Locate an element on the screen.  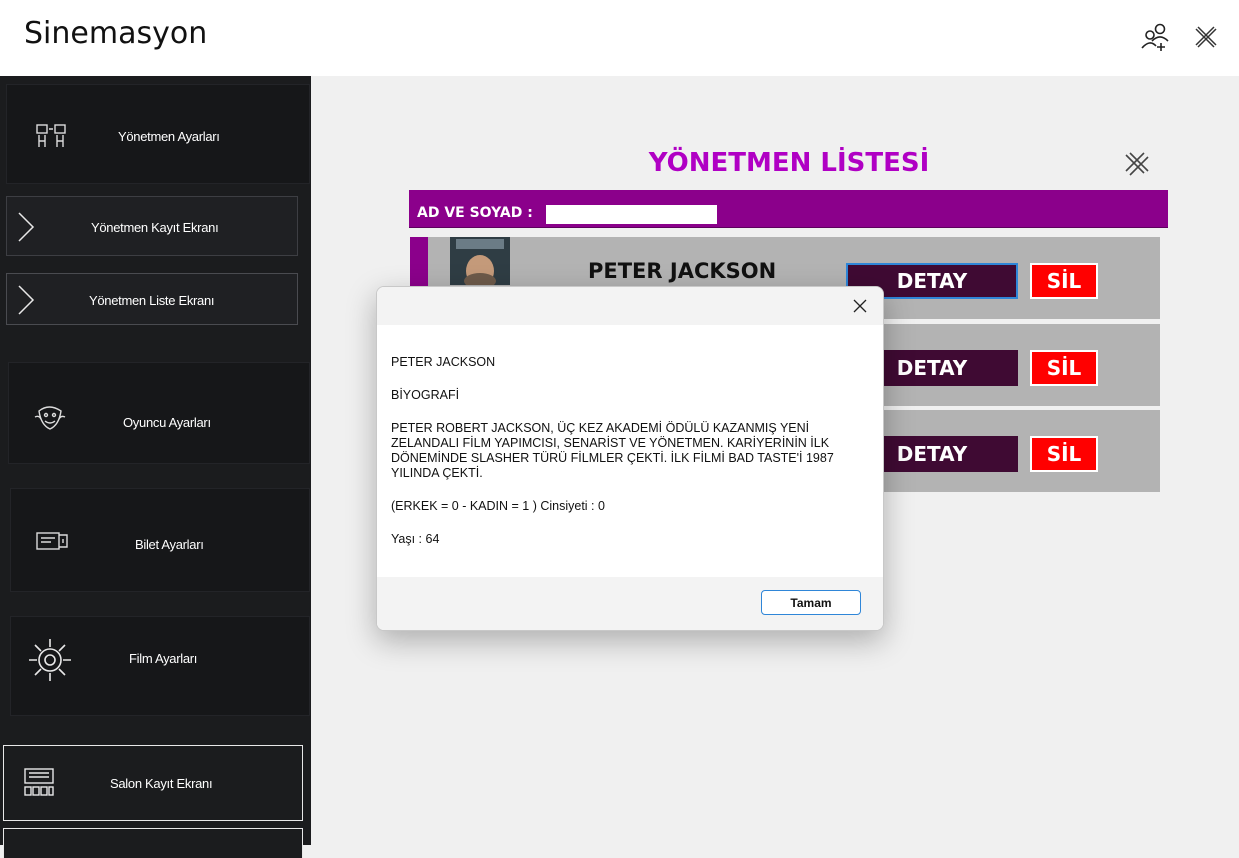
dialog-title-bar is located at coordinates (630, 306).